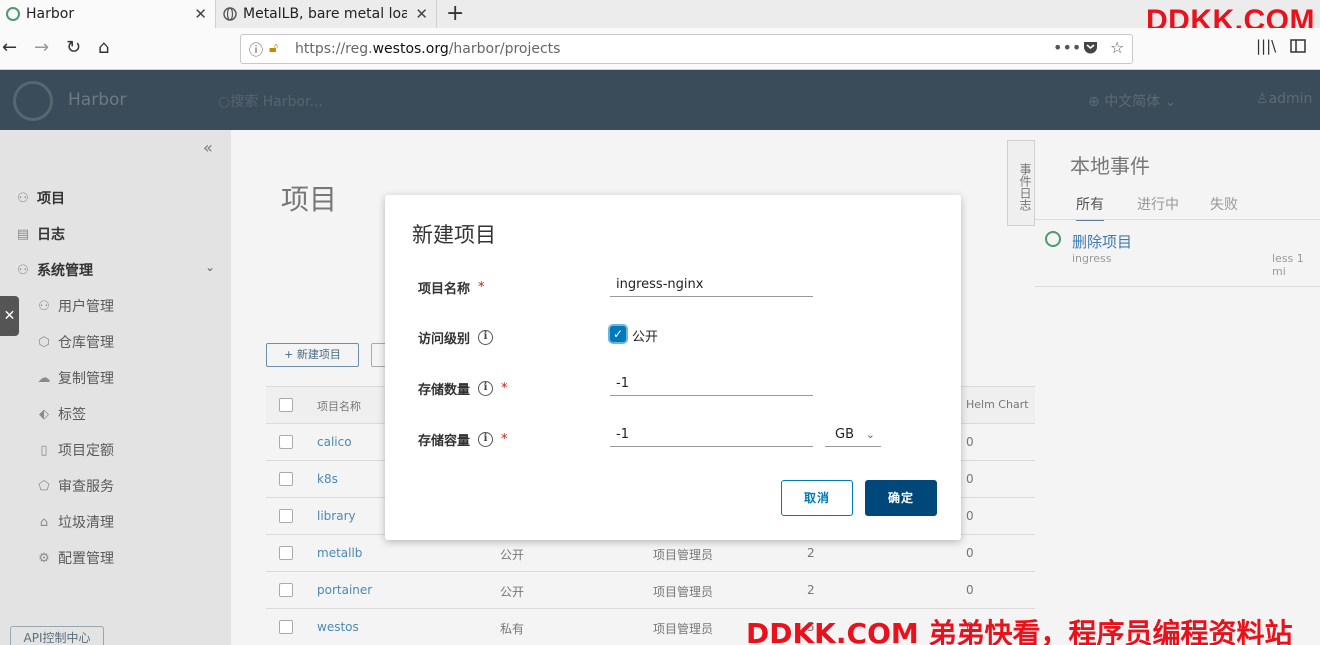 This screenshot has height=645, width=1320. Describe the element at coordinates (108, 14) in the screenshot. I see `browser-tab-harbor: Harbor ✕` at that location.